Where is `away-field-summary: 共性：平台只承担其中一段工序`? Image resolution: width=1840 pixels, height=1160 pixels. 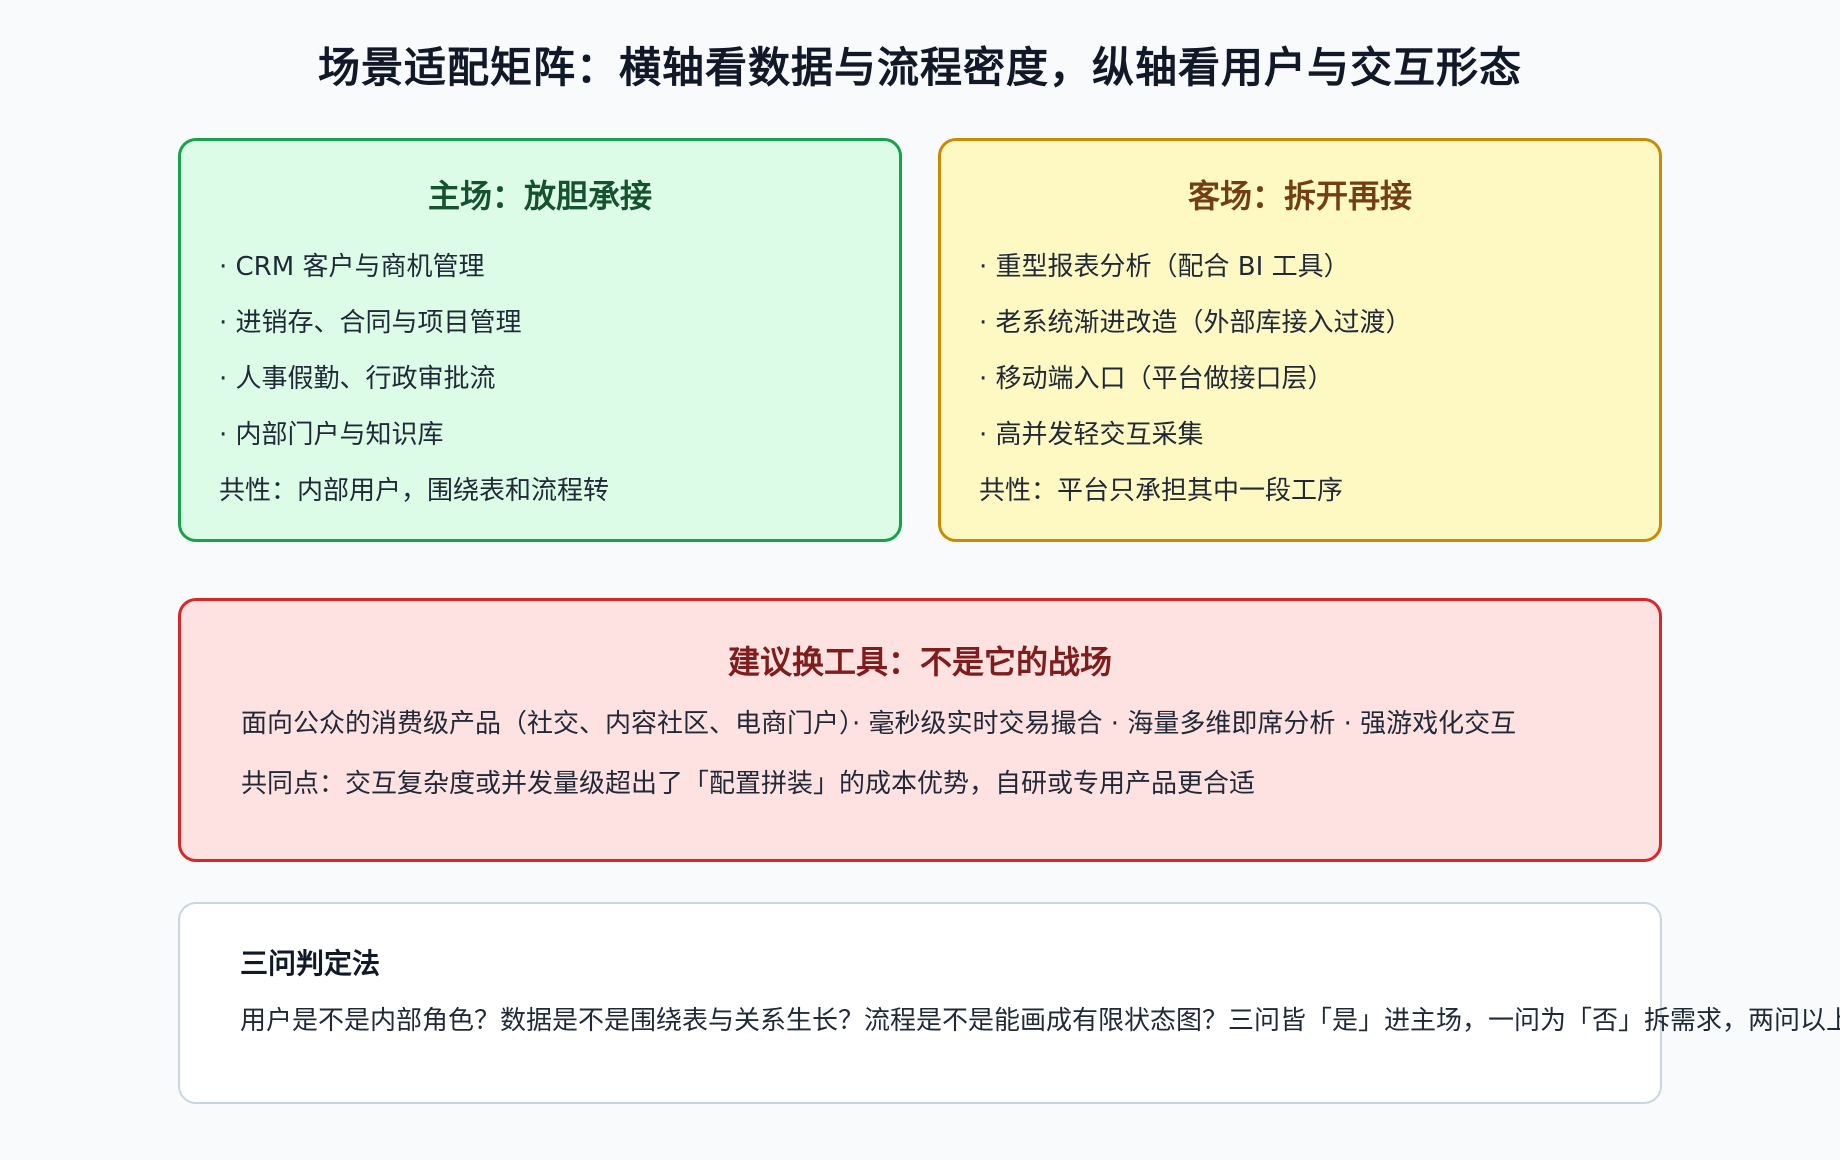
away-field-summary: 共性：平台只承担其中一段工序 is located at coordinates (1161, 491).